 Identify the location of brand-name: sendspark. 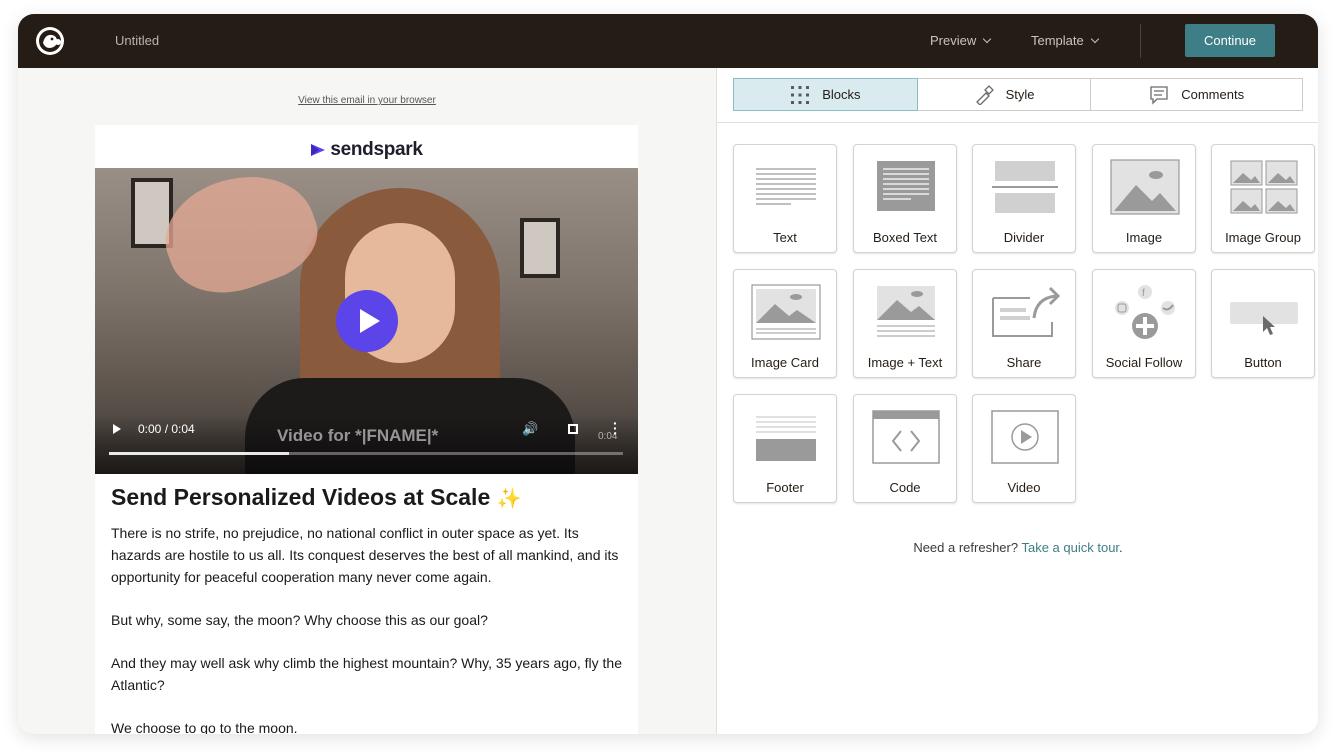
(376, 149).